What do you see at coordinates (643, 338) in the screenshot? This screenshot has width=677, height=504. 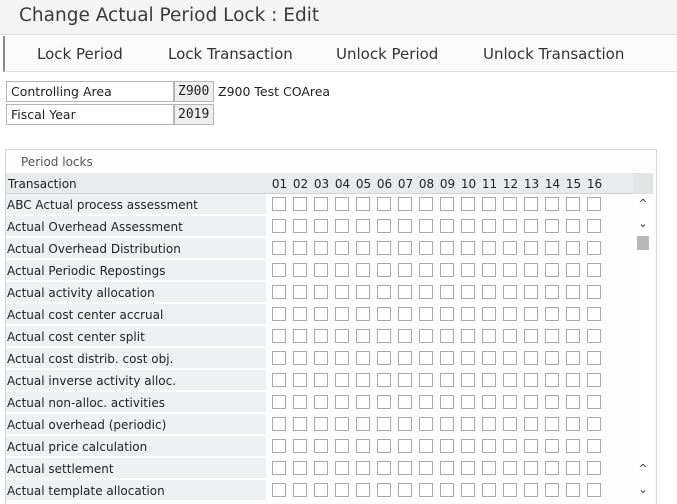 I see `table-vertical-scrollbar: ^ ⌄ ^ ⌄` at bounding box center [643, 338].